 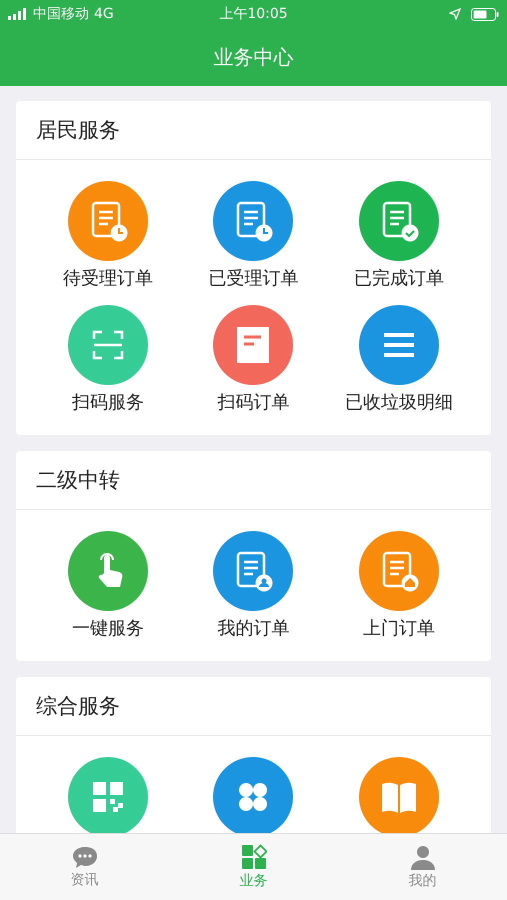 I want to click on clock-time: 上午10:05, so click(x=253, y=14).